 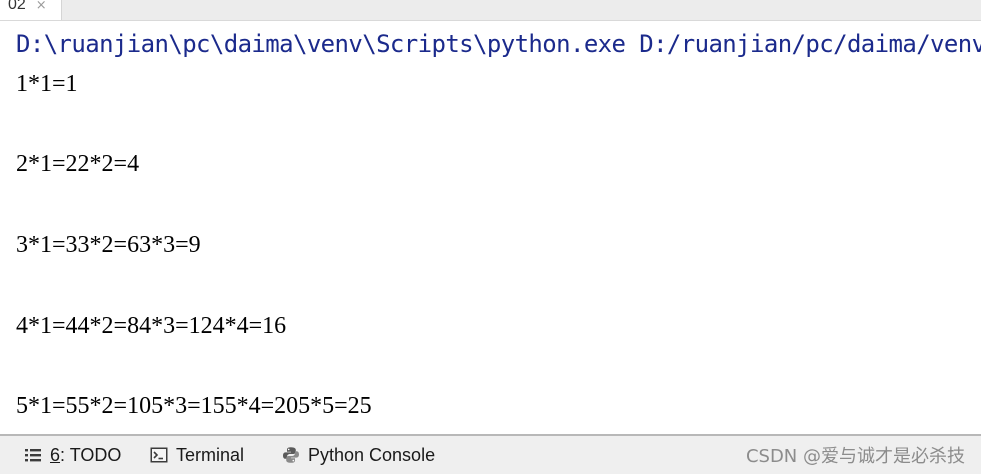 I want to click on todo-tool-button: 6: TODO, so click(x=72, y=455).